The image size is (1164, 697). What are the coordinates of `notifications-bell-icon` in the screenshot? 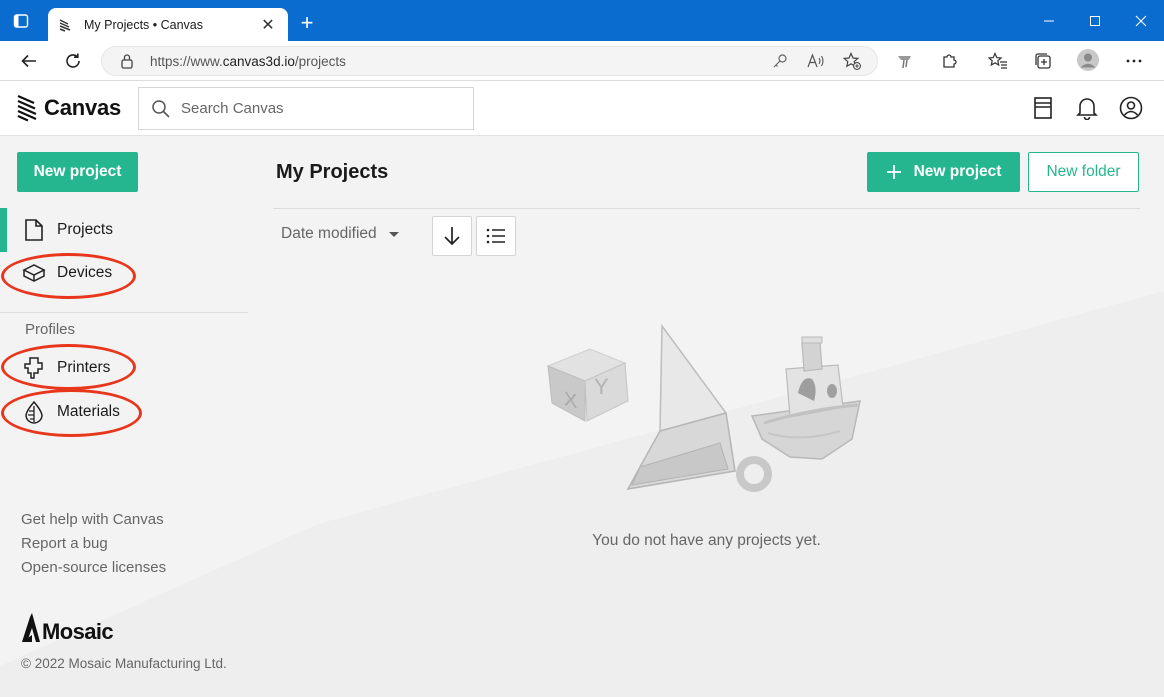 It's located at (1087, 108).